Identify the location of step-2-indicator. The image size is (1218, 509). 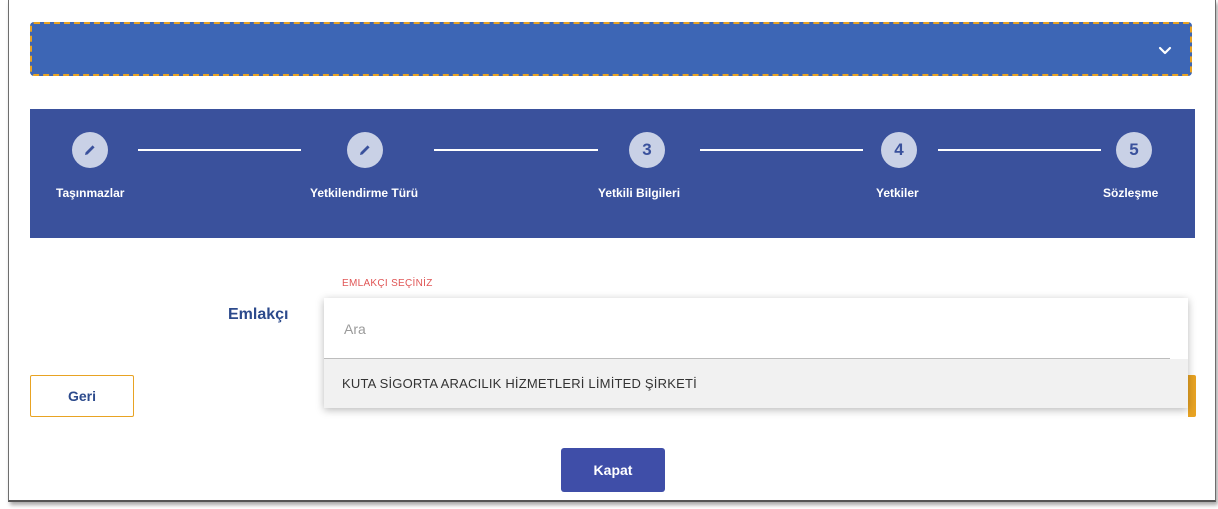
(365, 150).